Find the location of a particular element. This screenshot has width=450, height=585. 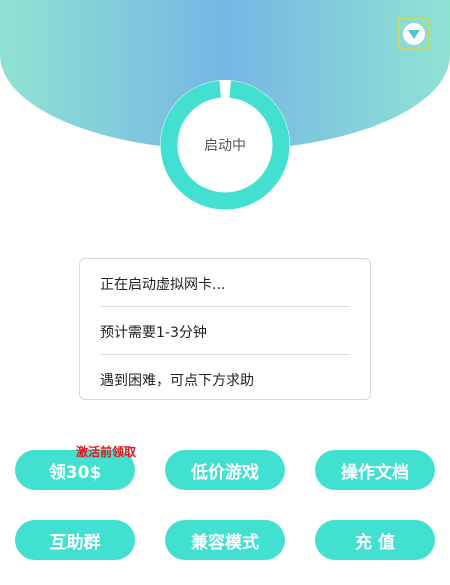

info-line-estimate: 预计需要1-3分钟 is located at coordinates (225, 331).